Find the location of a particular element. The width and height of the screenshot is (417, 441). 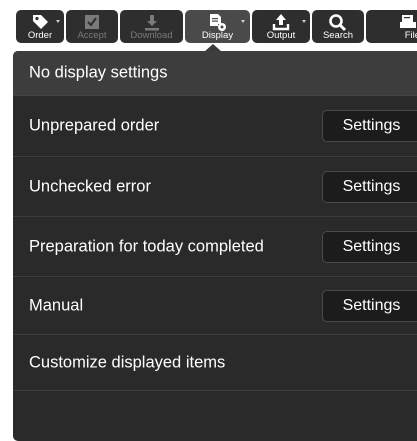

menu-item-customize-displayed-items: Customize displayed items is located at coordinates (215, 363).